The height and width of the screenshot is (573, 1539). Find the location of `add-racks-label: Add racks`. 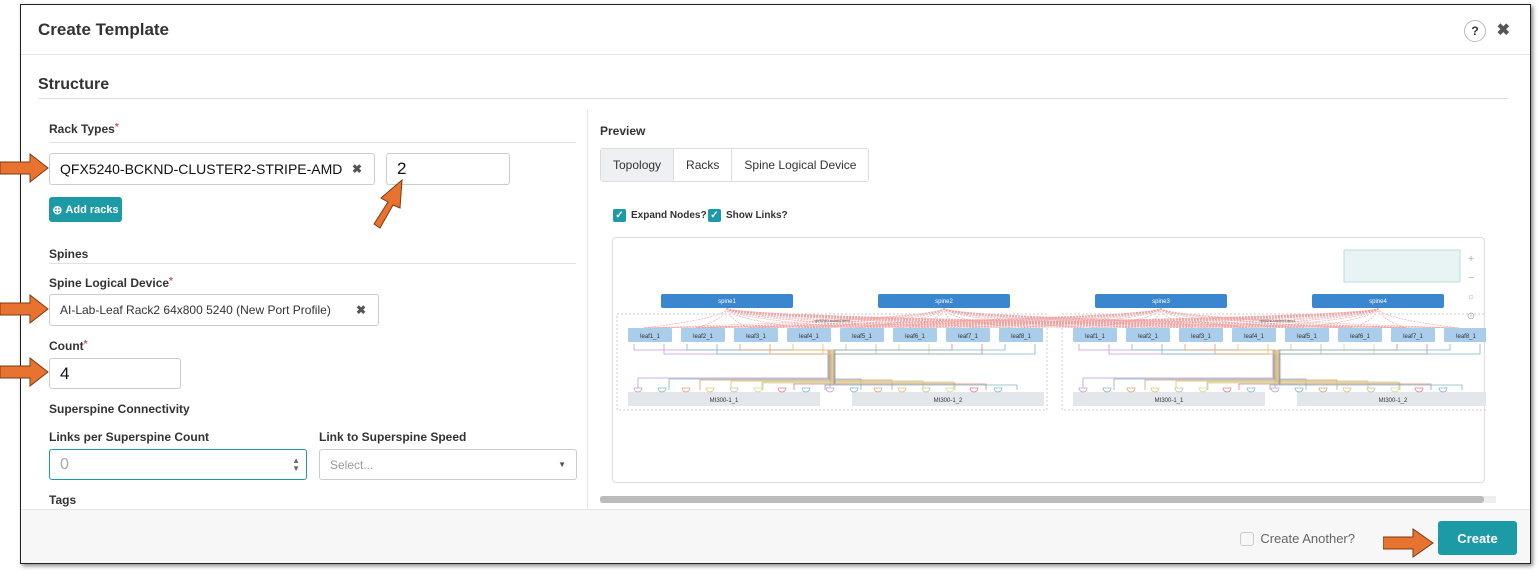

add-racks-label: Add racks is located at coordinates (92, 209).